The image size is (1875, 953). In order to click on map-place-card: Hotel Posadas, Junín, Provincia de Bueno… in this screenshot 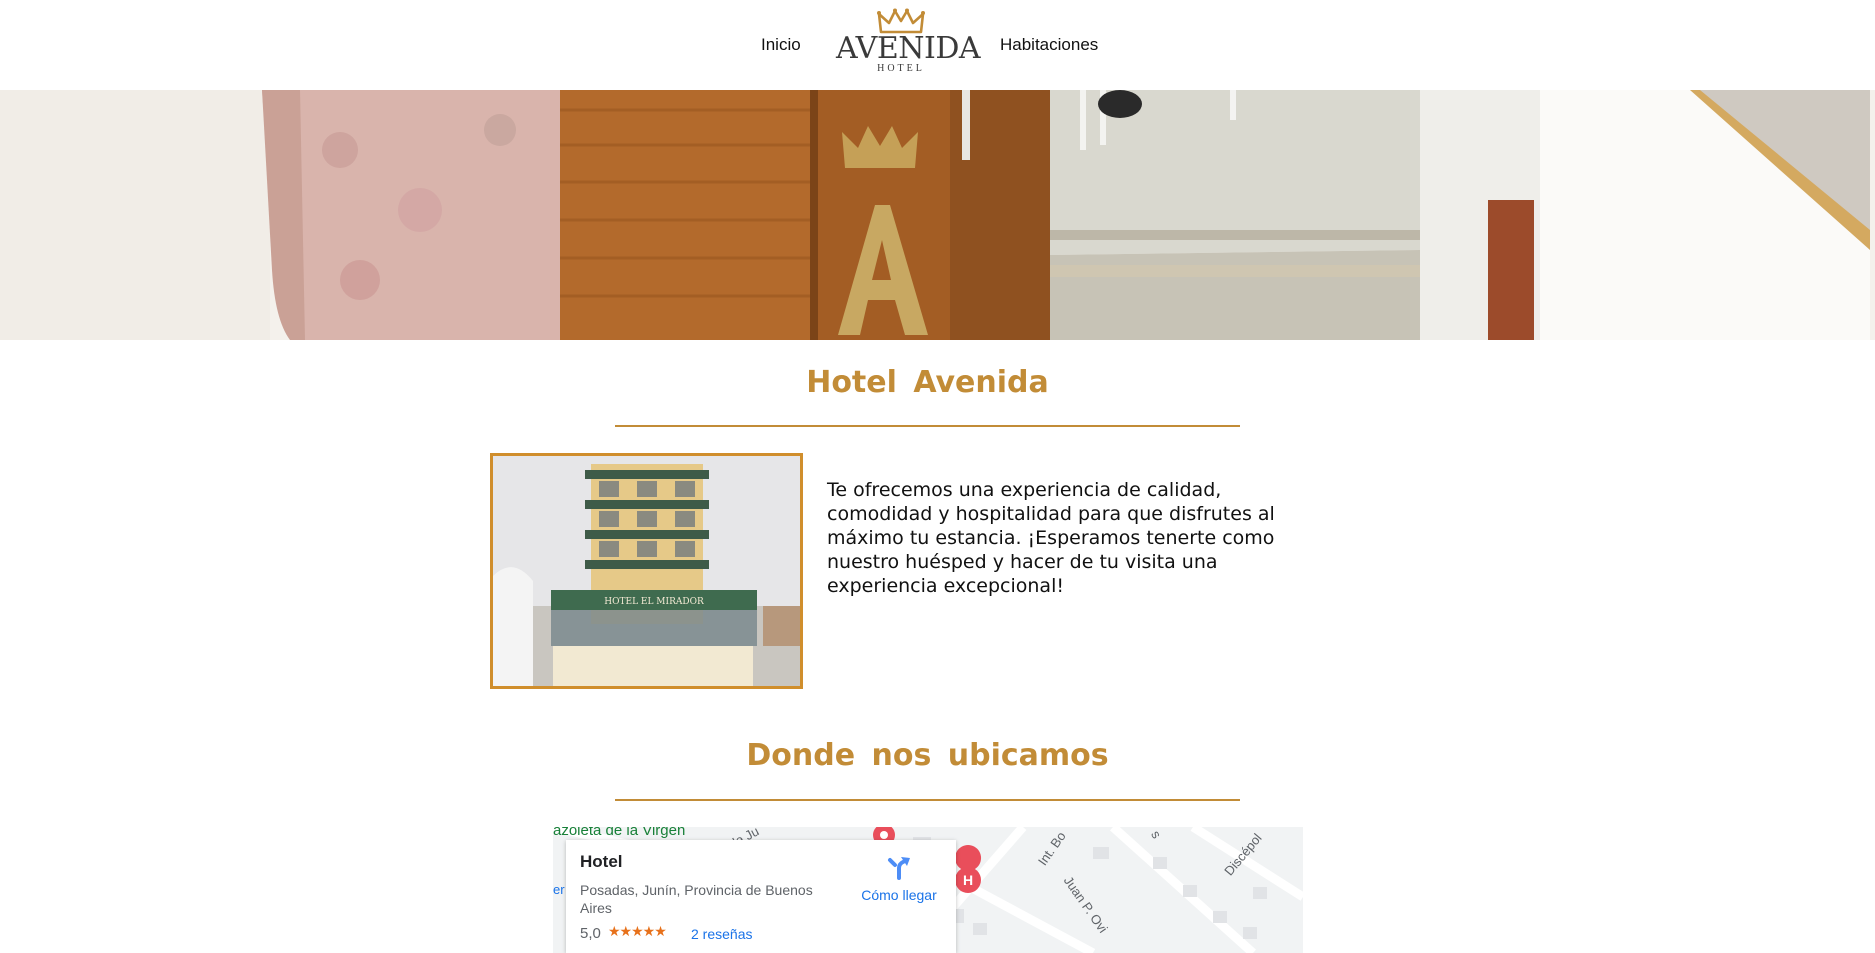, I will do `click(761, 896)`.